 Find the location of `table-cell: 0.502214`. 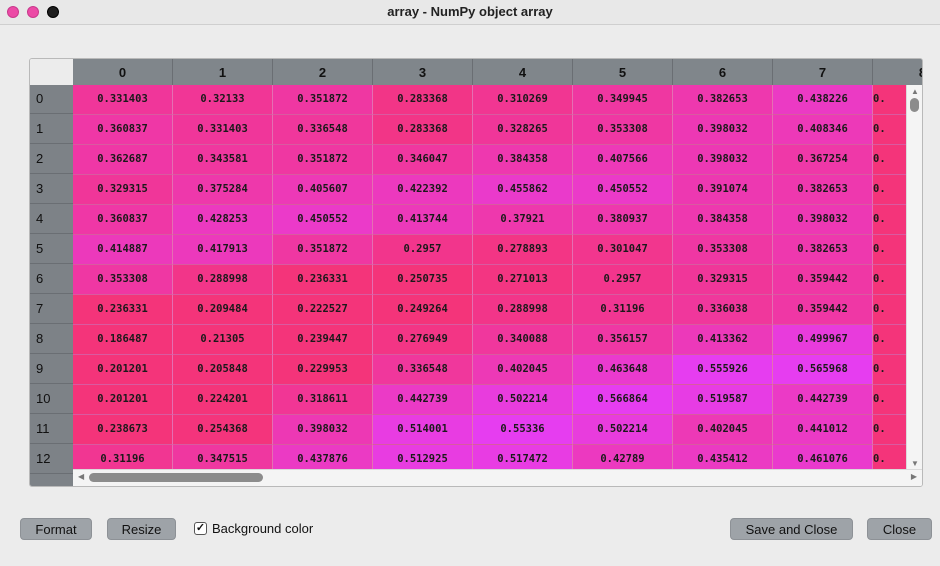

table-cell: 0.502214 is located at coordinates (523, 400).